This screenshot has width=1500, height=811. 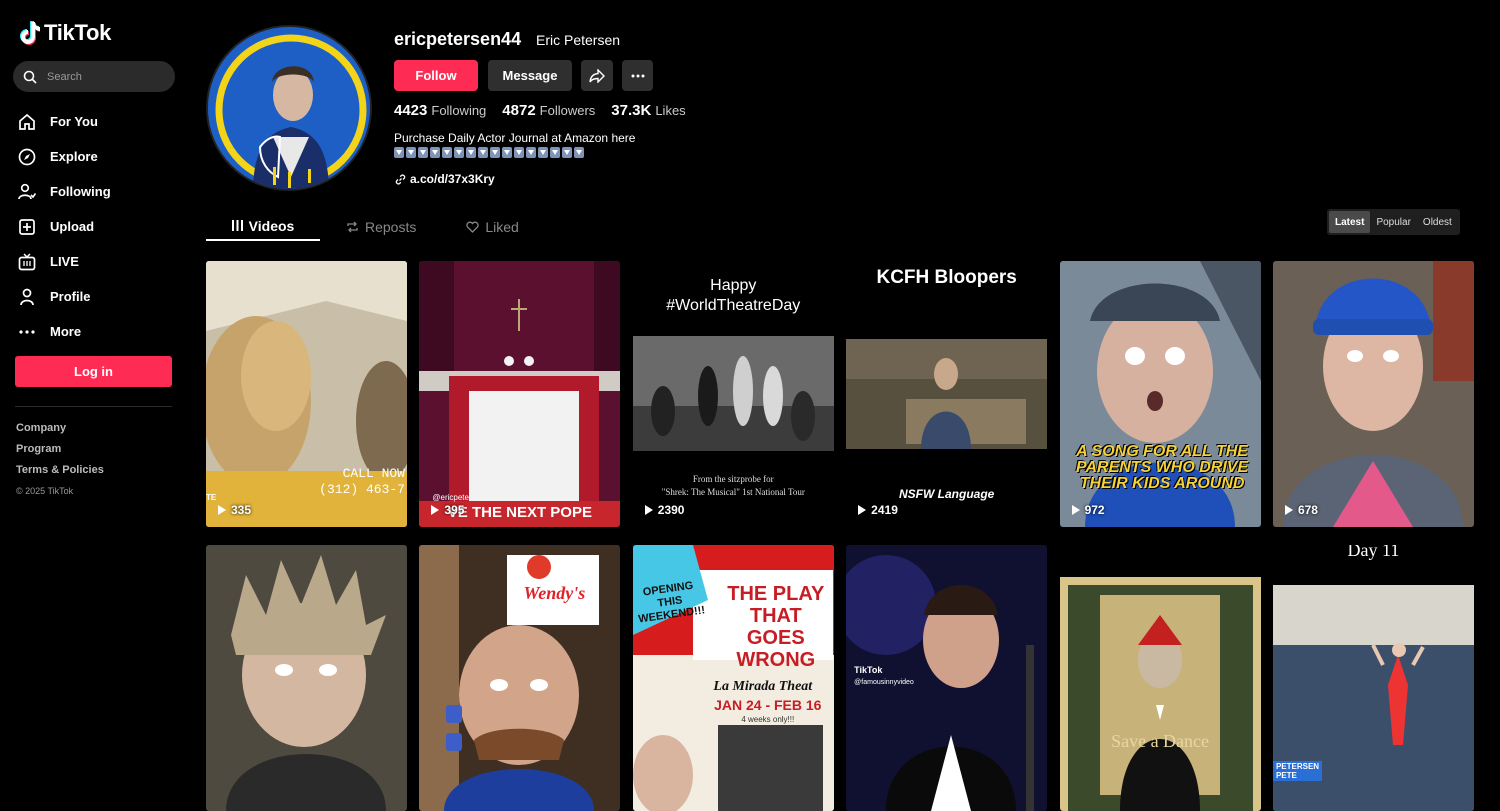 I want to click on search-input, so click(x=102, y=76).